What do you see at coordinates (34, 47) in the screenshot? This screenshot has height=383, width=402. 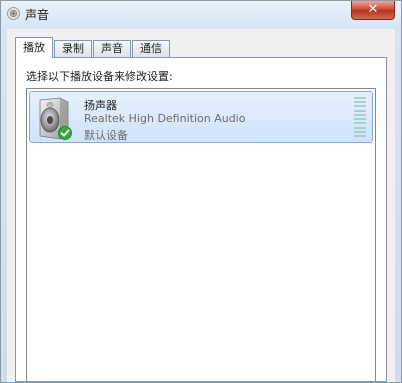 I see `tab-playback: 播放` at bounding box center [34, 47].